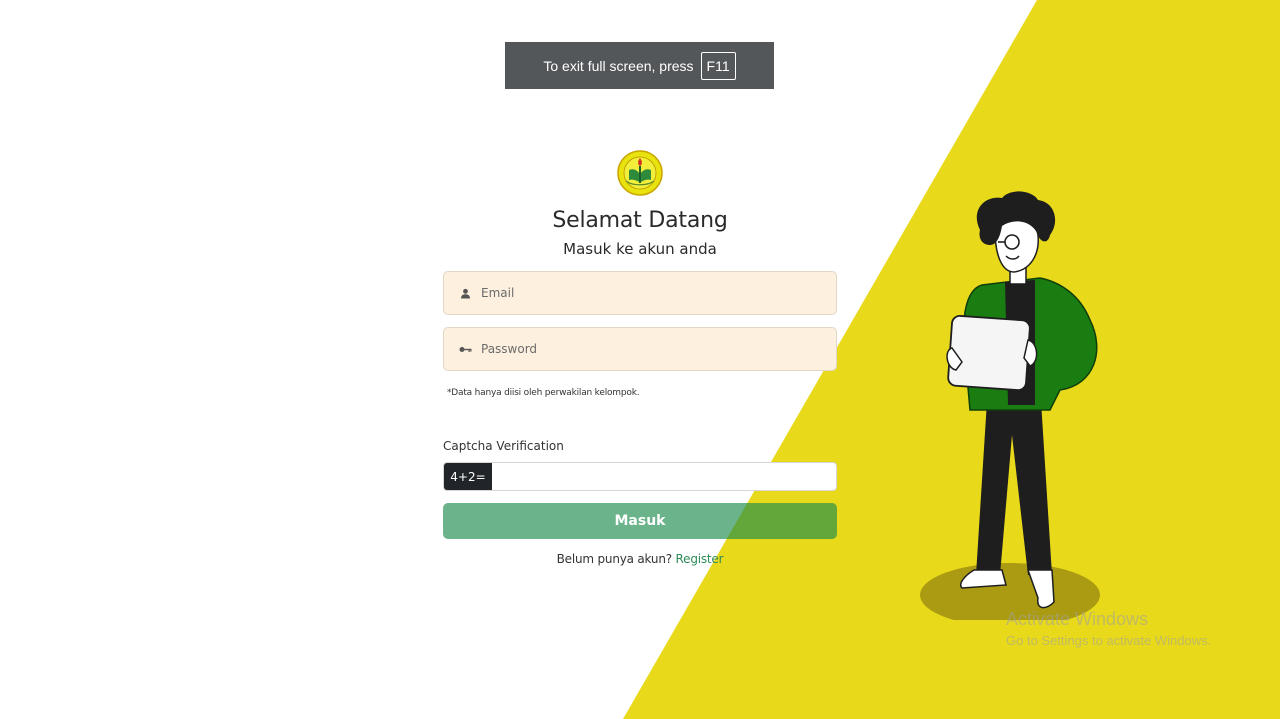 The width and height of the screenshot is (1280, 719). I want to click on password-input, so click(646, 349).